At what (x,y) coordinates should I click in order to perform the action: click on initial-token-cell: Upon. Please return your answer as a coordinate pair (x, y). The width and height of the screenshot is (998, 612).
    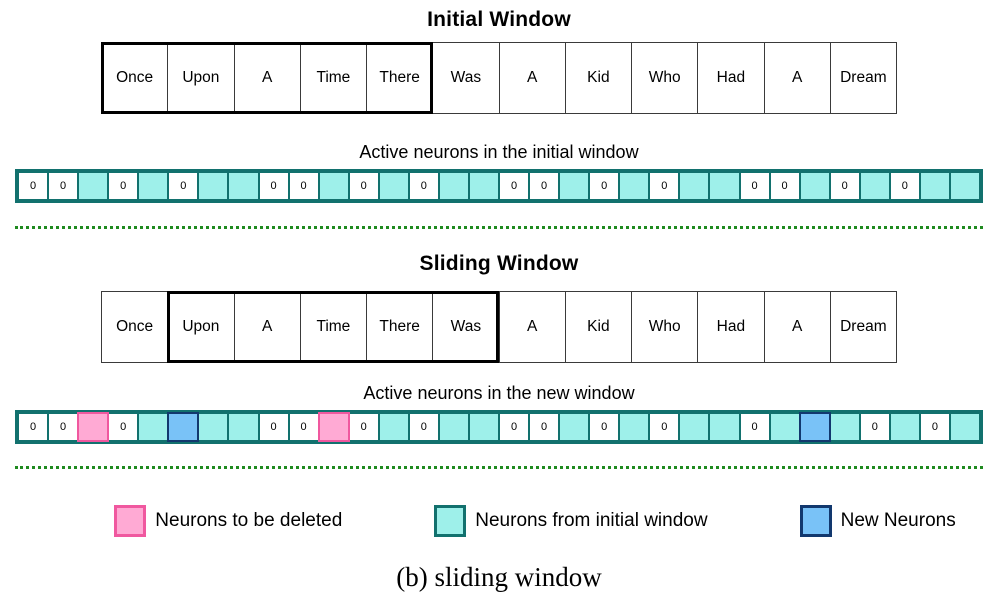
    Looking at the image, I should click on (201, 78).